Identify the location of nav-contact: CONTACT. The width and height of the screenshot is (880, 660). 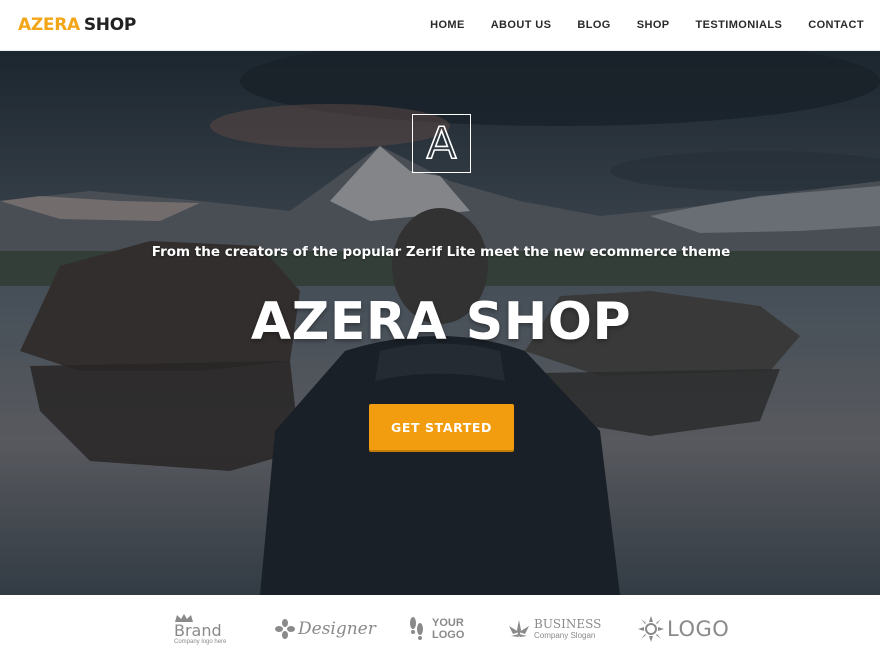
(836, 25).